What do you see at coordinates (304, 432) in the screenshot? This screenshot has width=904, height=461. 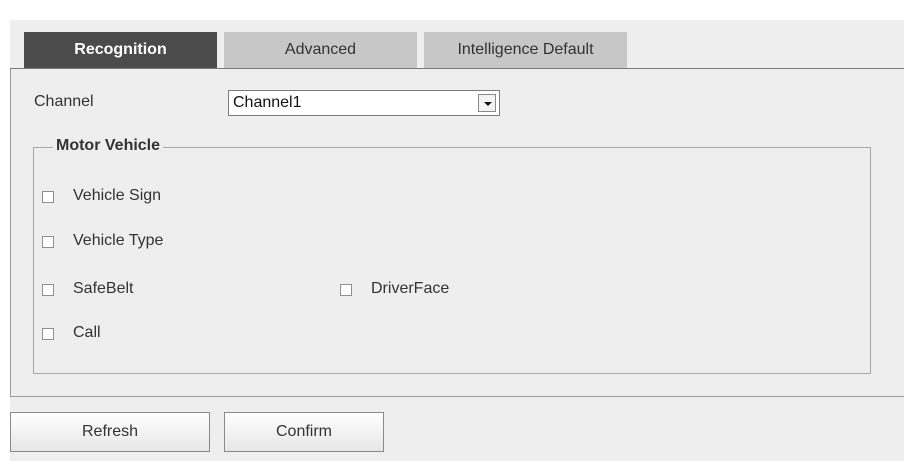 I see `confirm-button: Confirm` at bounding box center [304, 432].